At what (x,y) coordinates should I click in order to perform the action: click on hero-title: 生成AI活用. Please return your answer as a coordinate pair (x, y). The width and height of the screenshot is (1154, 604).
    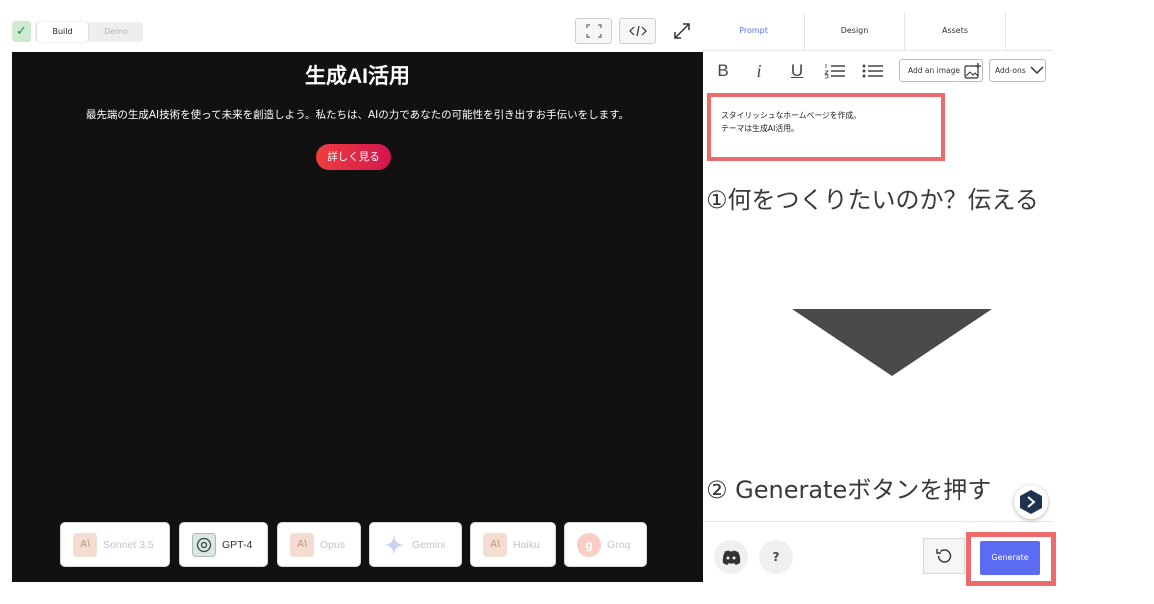
    Looking at the image, I should click on (357, 76).